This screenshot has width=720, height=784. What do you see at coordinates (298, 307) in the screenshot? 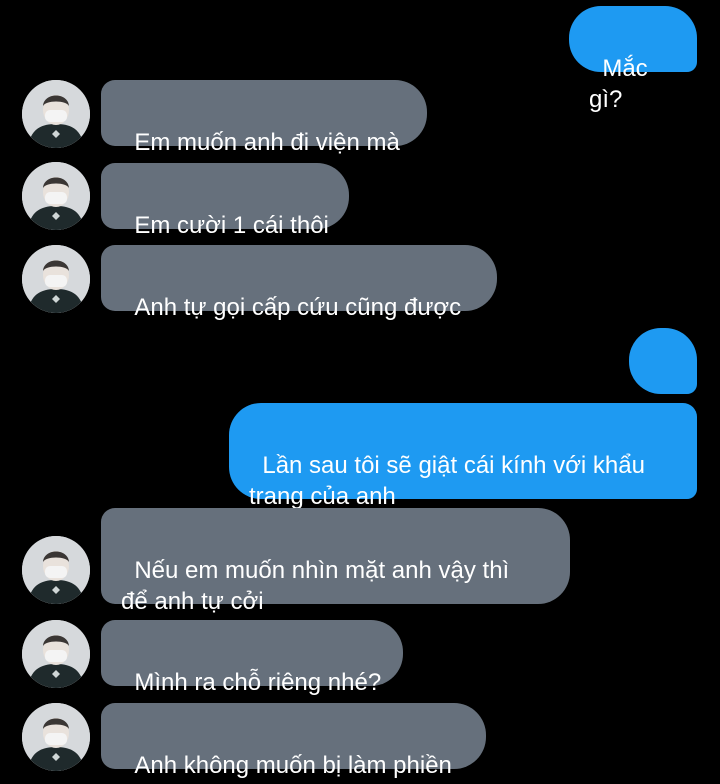
I see `message-text: Anh tự gọi cấp cứu cũng được` at bounding box center [298, 307].